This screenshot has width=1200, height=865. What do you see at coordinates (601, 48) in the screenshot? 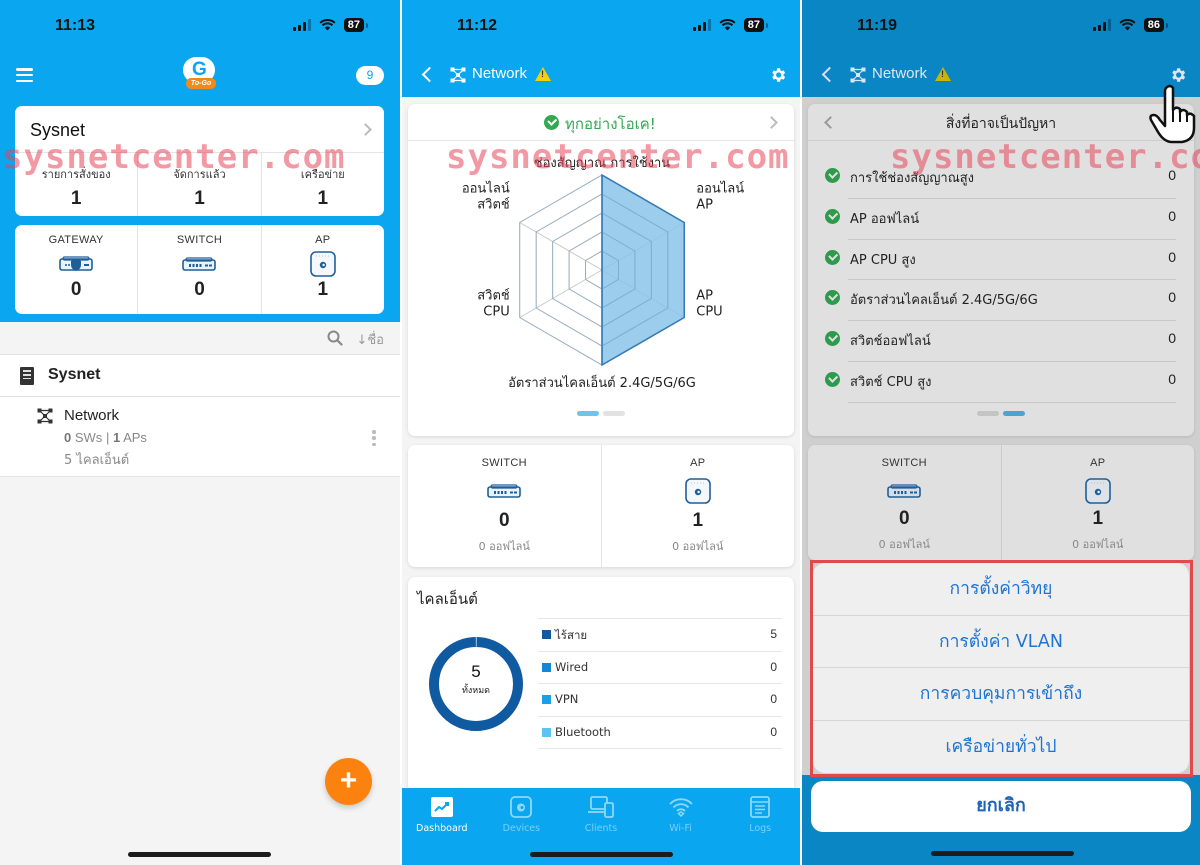
I see `header-bar: 11:12 87 Network` at bounding box center [601, 48].